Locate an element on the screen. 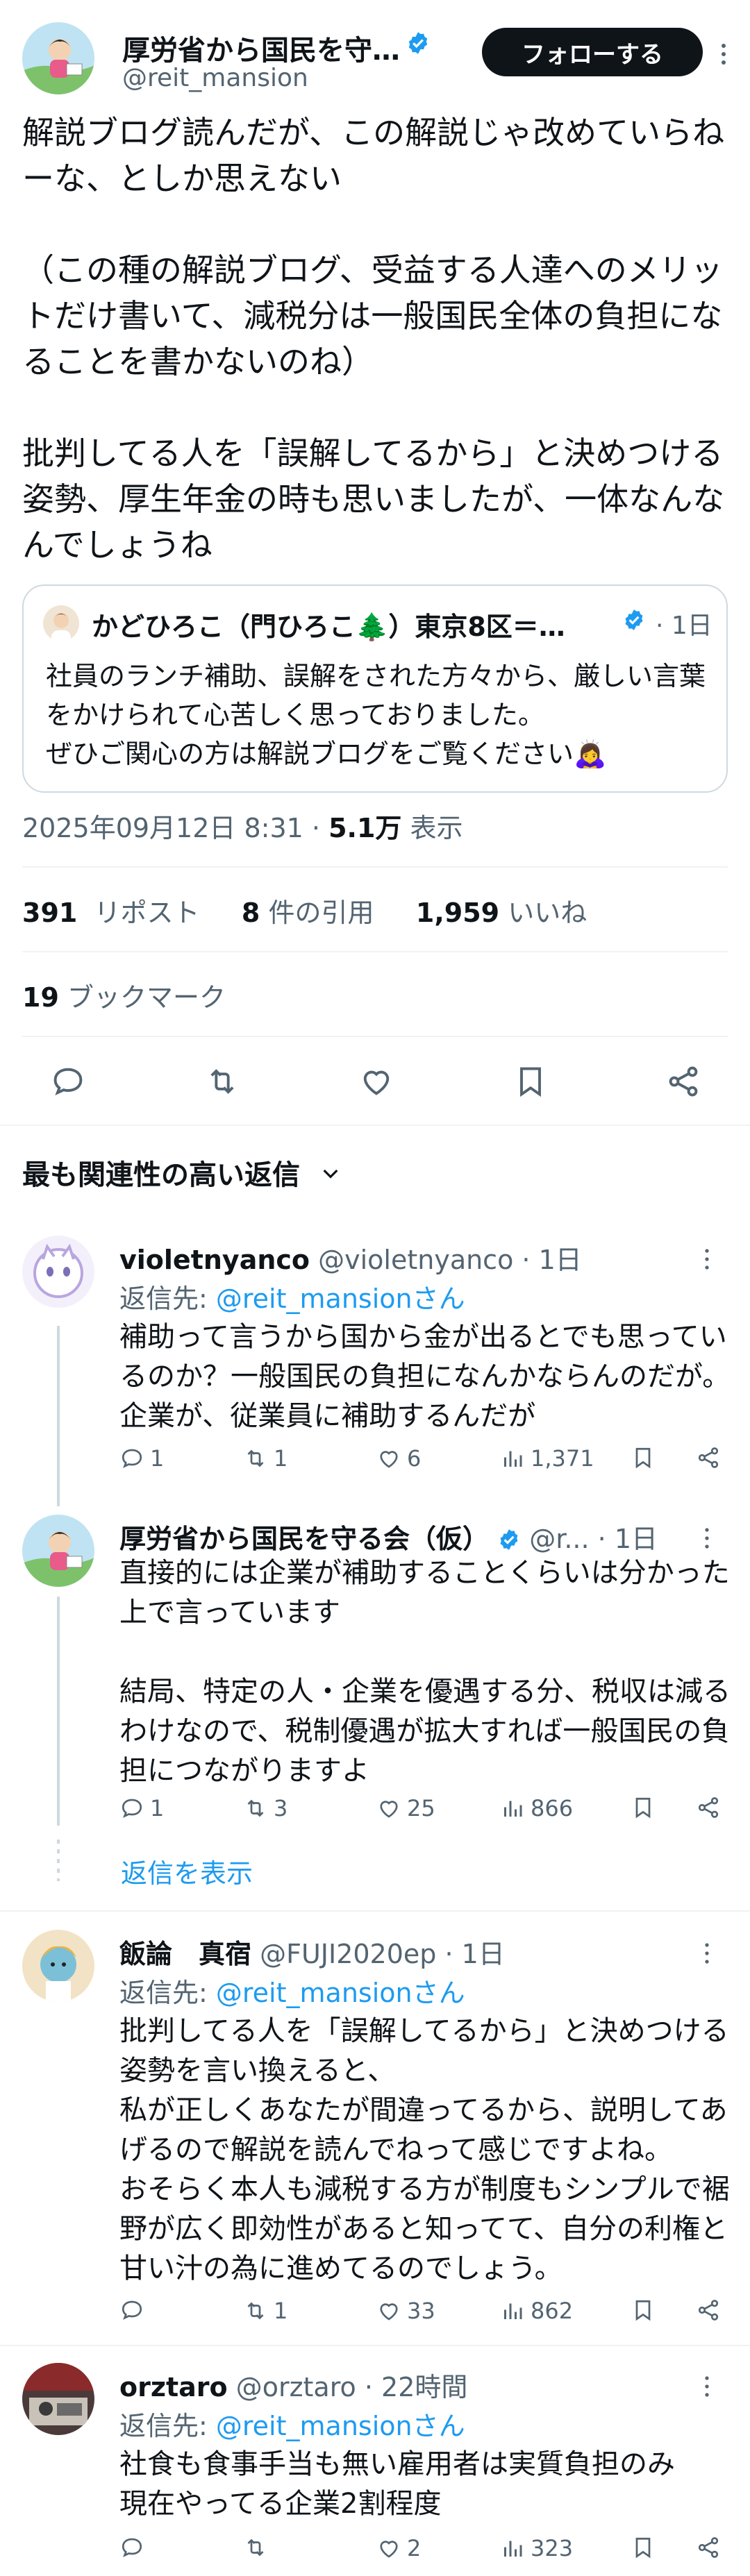  reply-author-name: 厚労省から国民を守る会（仮） is located at coordinates (304, 1539).